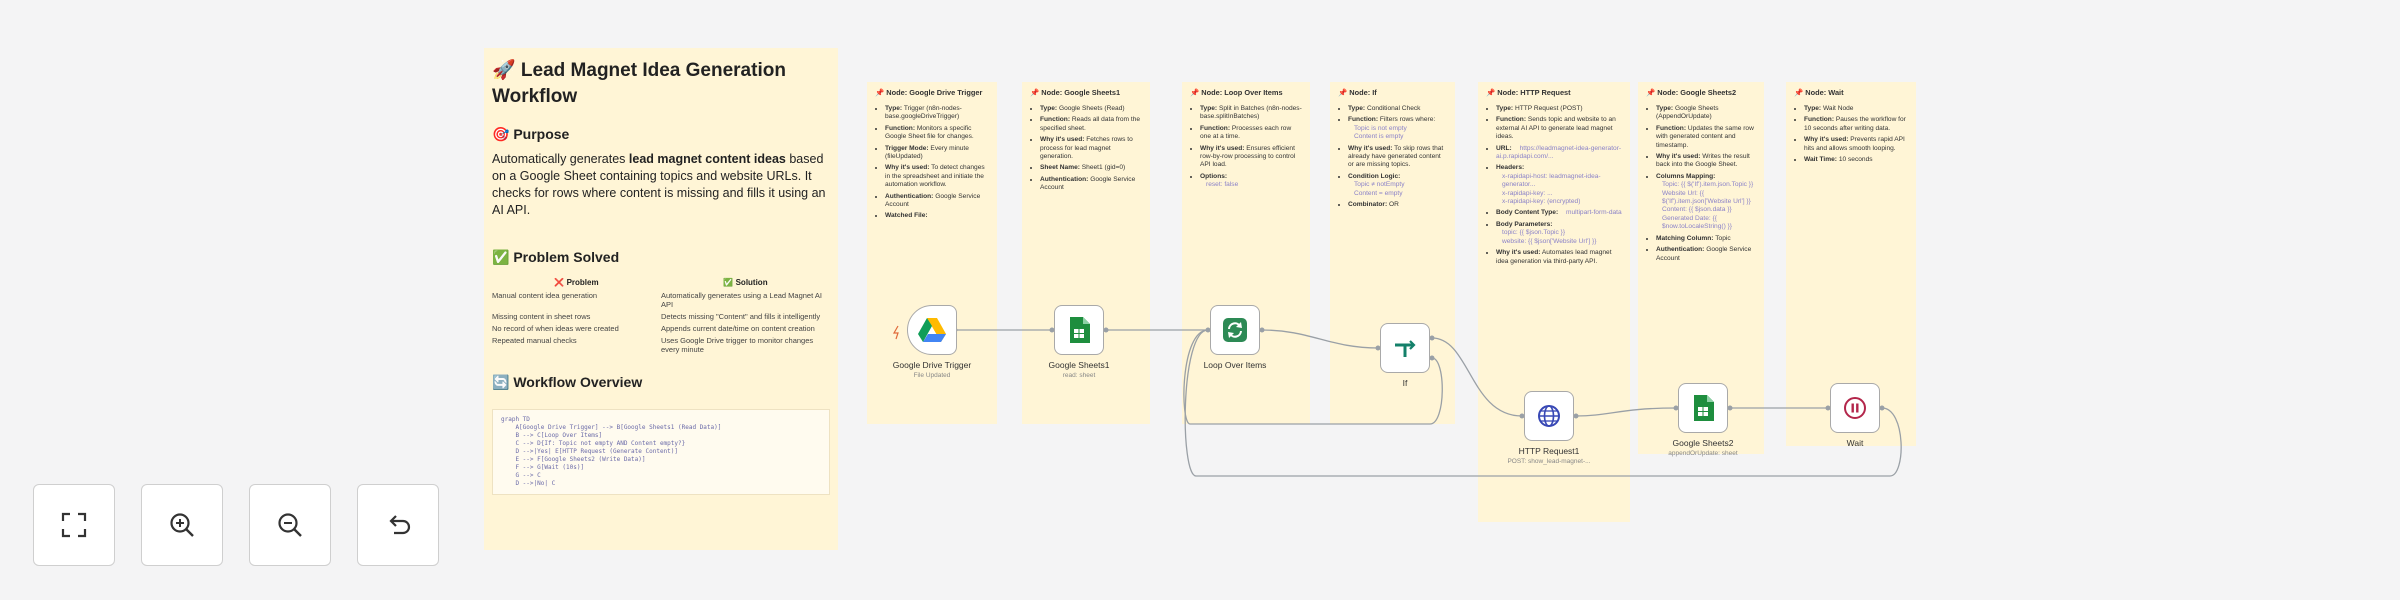  Describe the element at coordinates (1626, 412) in the screenshot. I see `connection-http-sheets2` at that location.